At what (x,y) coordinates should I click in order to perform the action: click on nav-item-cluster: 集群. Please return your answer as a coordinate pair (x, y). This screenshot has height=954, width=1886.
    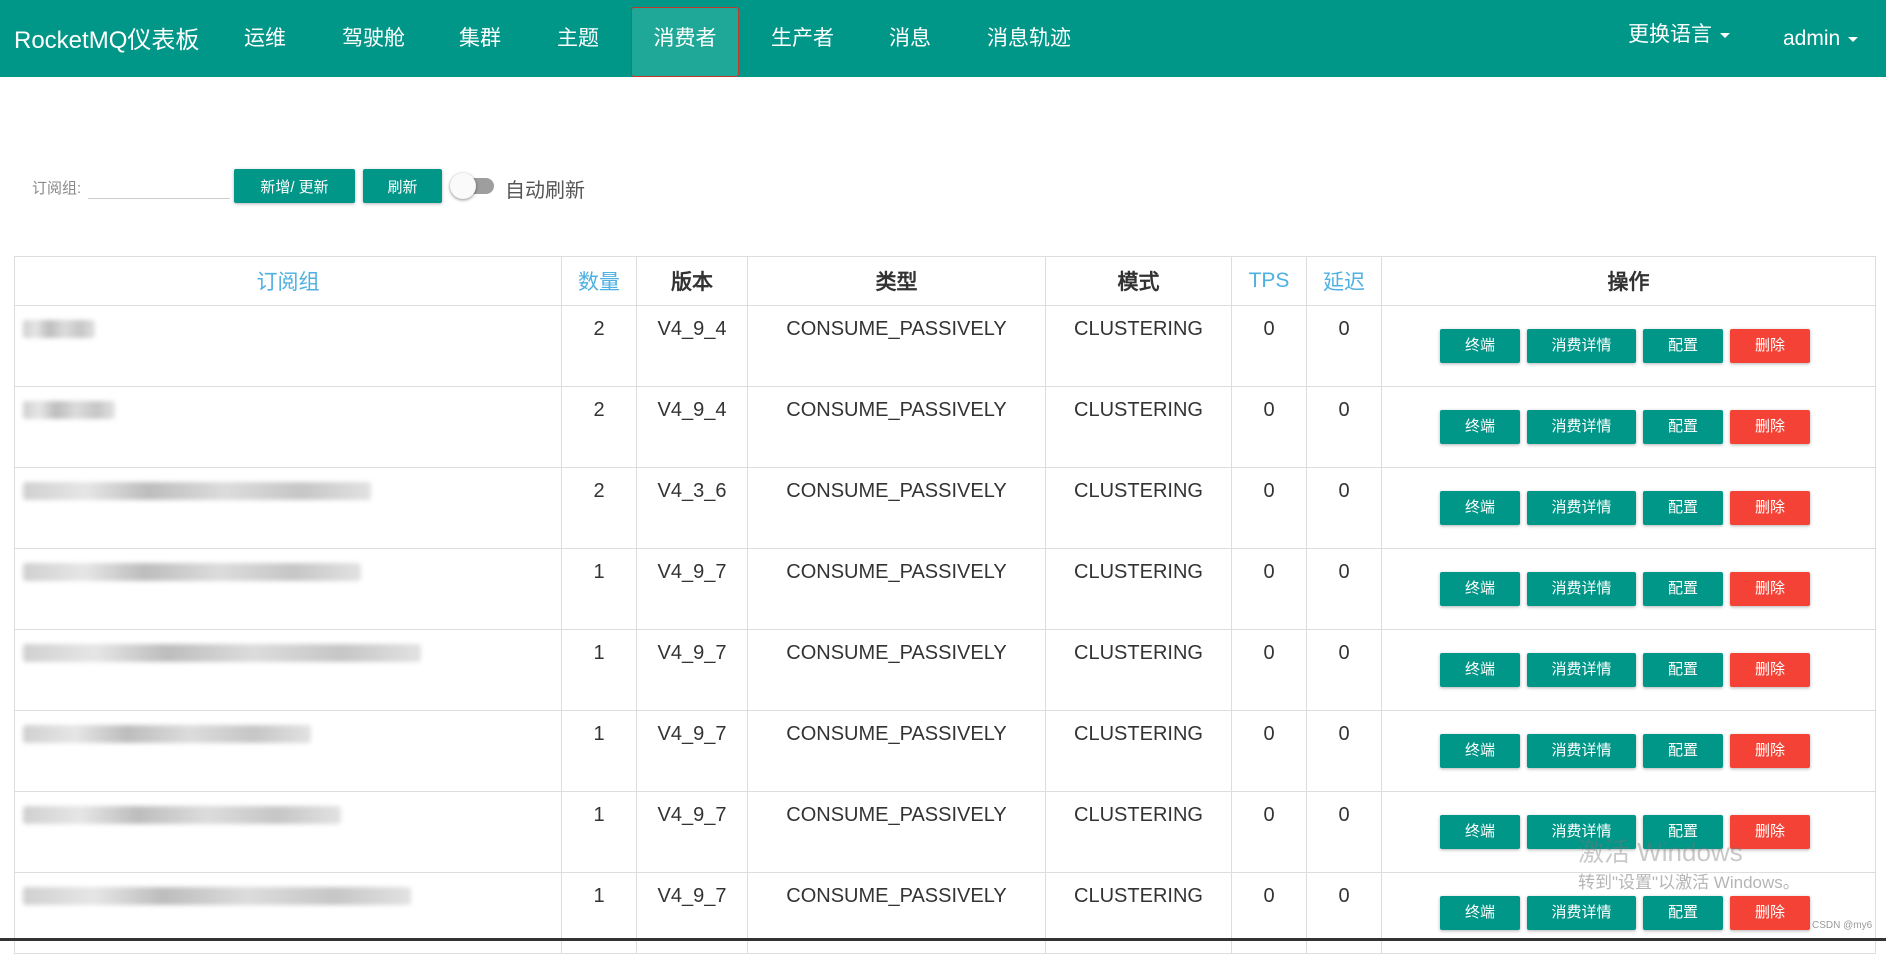
    Looking at the image, I should click on (480, 38).